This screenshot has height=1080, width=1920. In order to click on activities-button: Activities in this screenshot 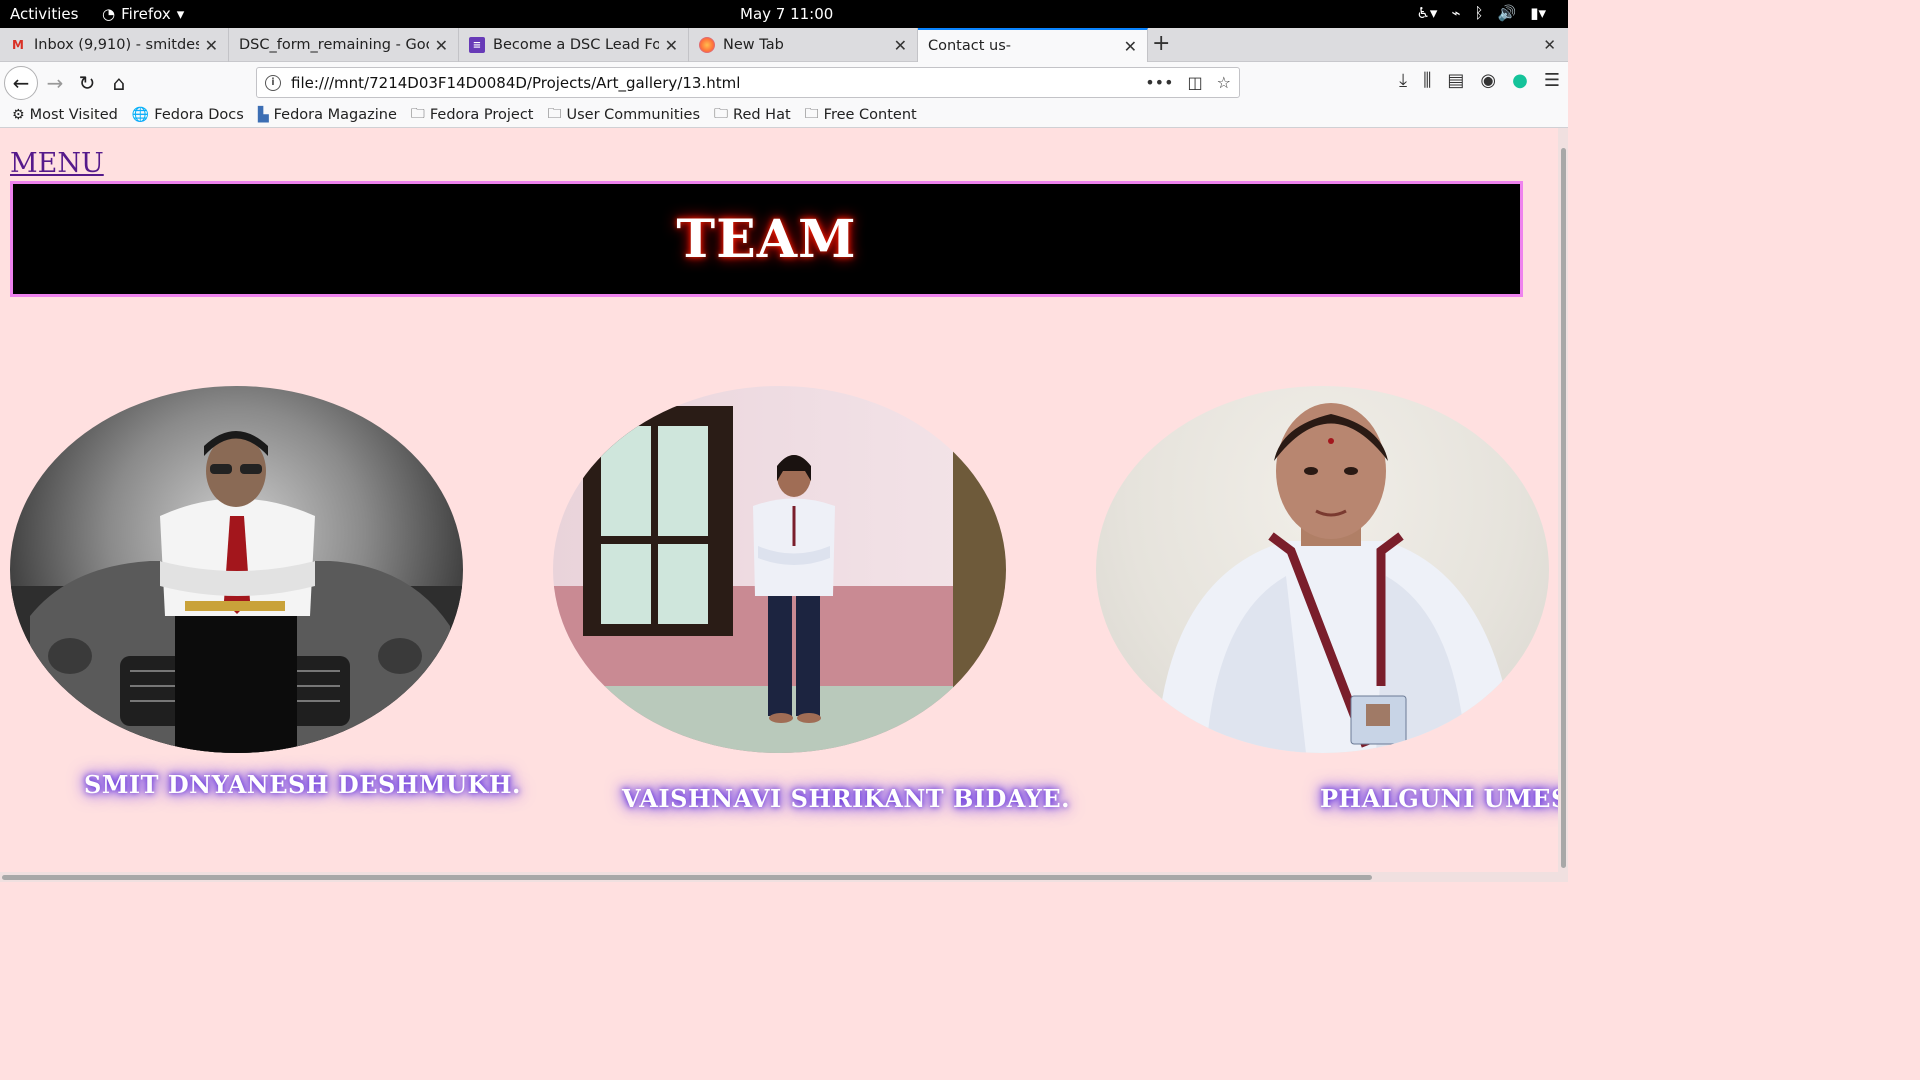, I will do `click(44, 14)`.